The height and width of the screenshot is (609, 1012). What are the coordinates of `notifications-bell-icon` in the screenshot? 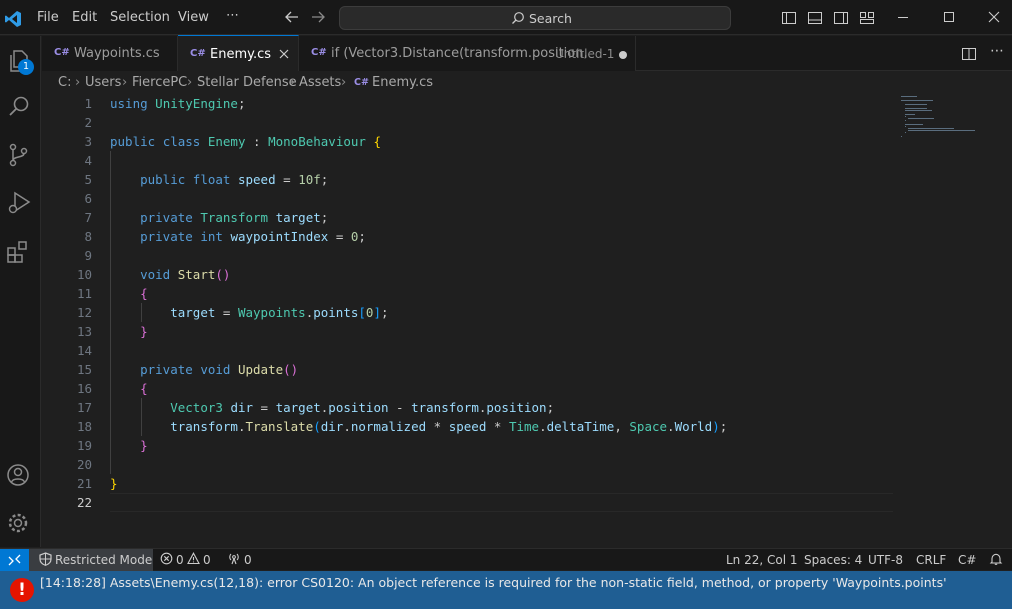 It's located at (996, 560).